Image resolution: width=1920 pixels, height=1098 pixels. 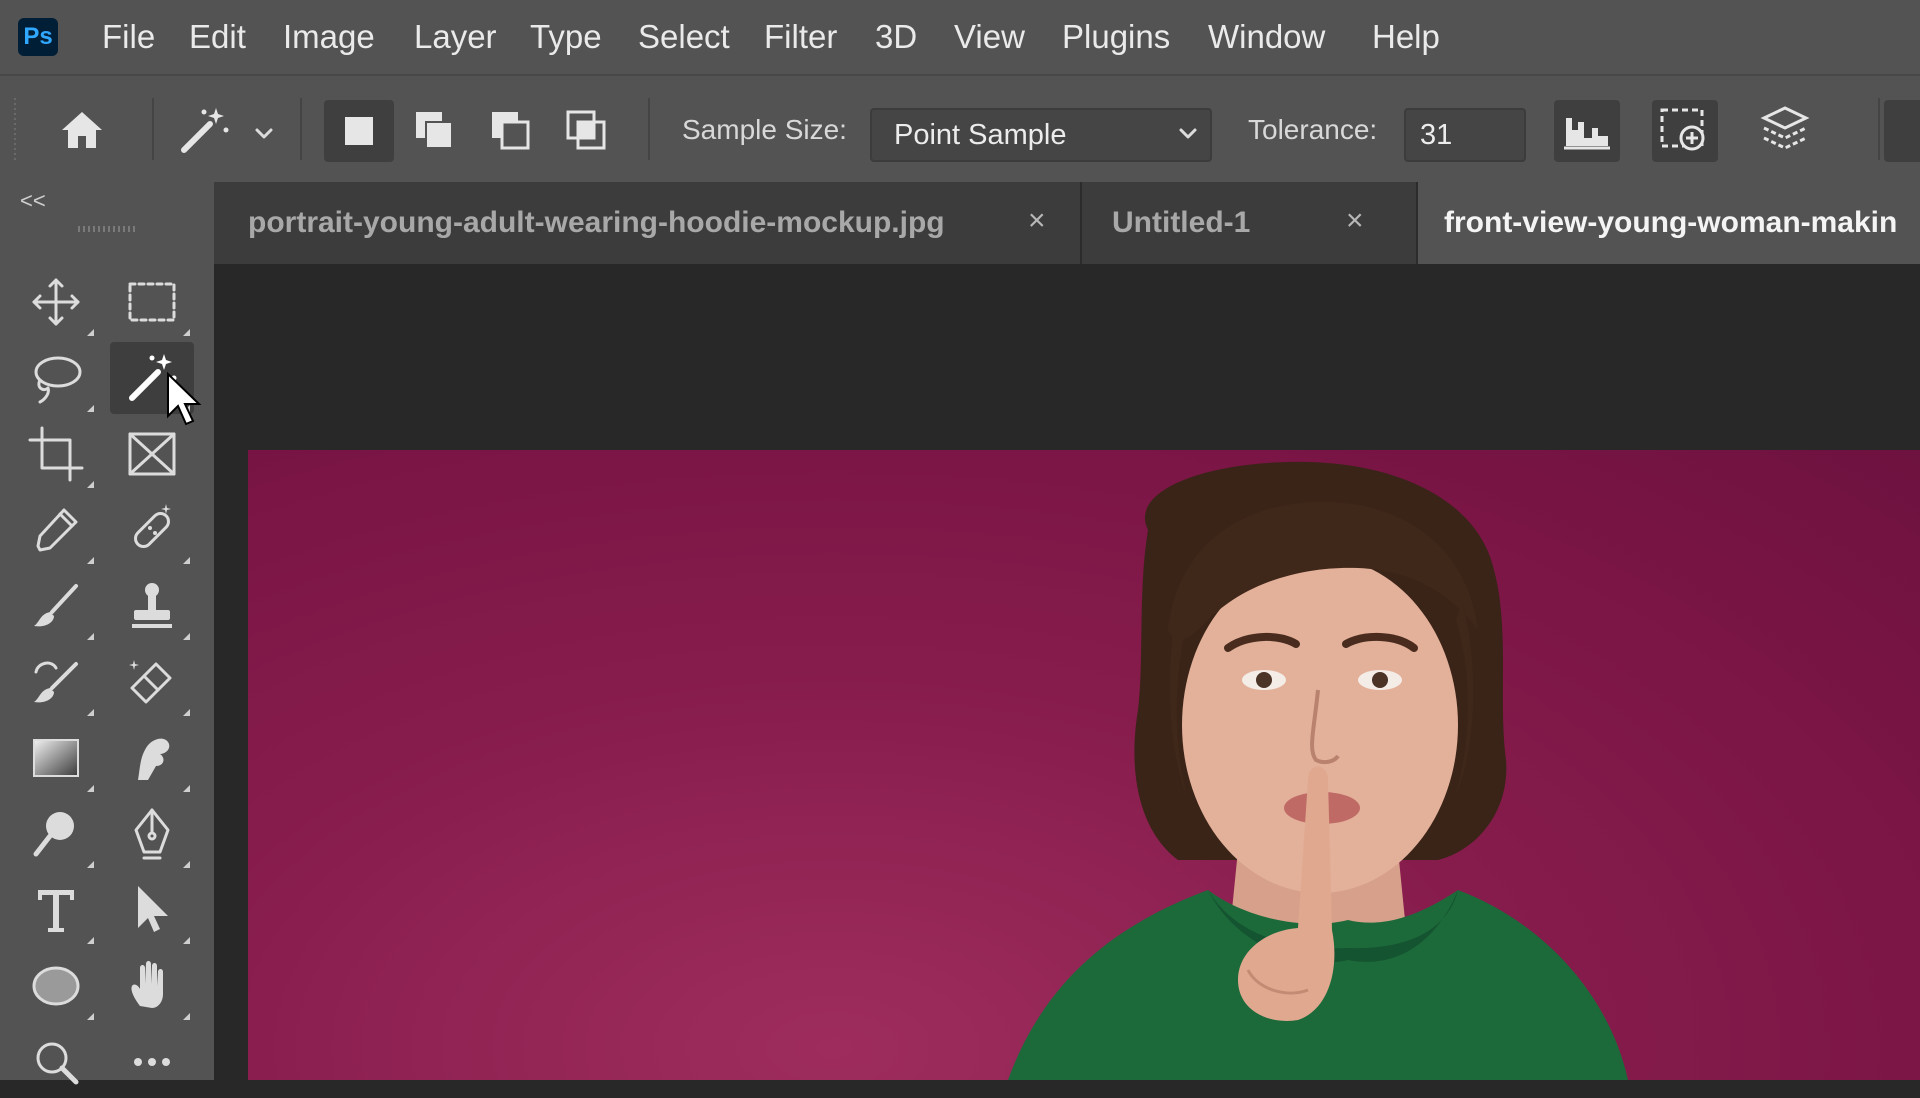 I want to click on tool-preset-dropdown, so click(x=264, y=134).